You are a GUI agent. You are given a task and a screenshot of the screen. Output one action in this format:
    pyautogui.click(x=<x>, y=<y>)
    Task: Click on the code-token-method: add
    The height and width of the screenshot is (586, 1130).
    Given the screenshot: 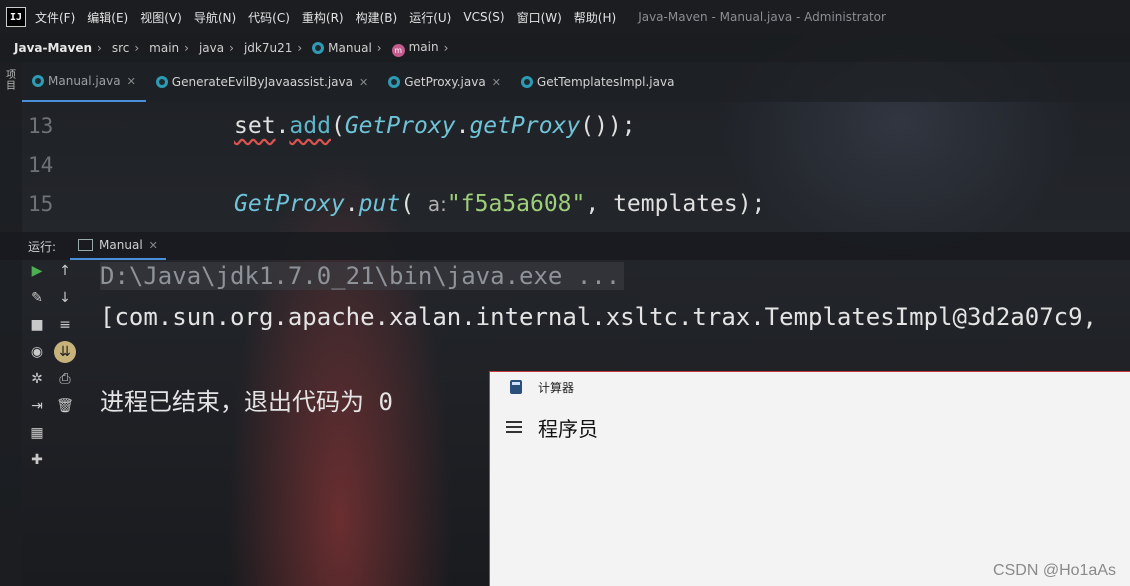 What is the action you would take?
    pyautogui.click(x=310, y=126)
    